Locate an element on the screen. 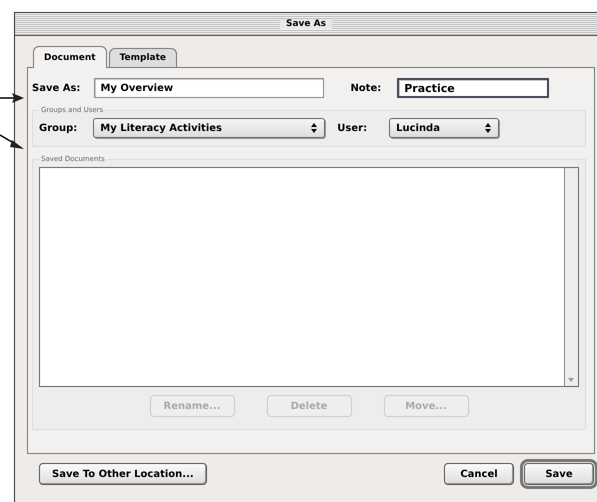  window-title: Save As is located at coordinates (306, 24).